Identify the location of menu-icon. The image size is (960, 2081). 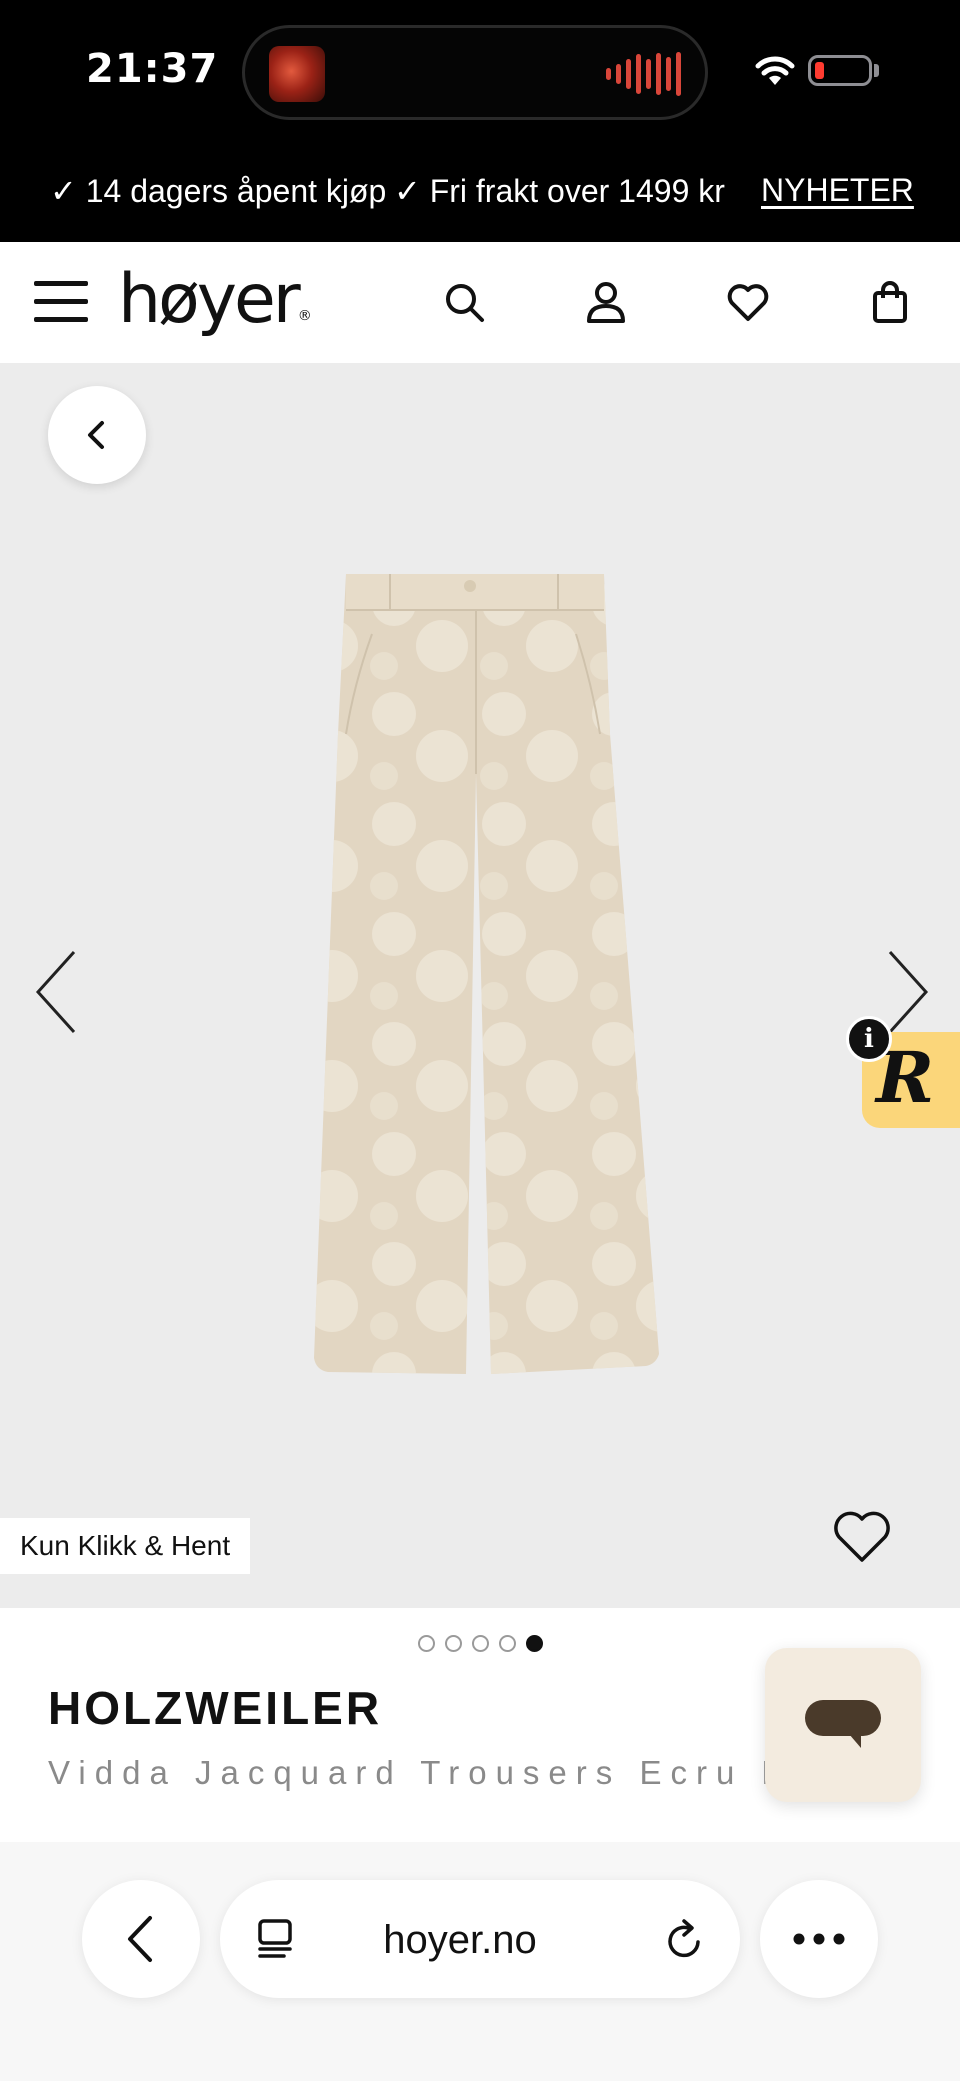
(61, 302).